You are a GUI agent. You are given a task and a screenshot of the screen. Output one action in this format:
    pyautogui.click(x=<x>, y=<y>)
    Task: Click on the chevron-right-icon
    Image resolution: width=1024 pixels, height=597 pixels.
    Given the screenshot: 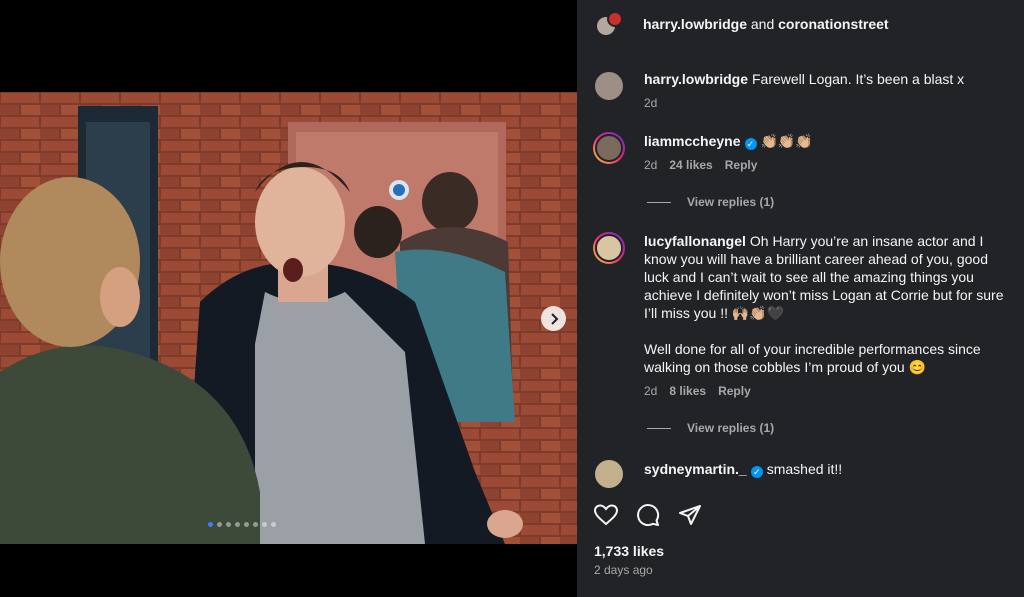 What is the action you would take?
    pyautogui.click(x=554, y=318)
    